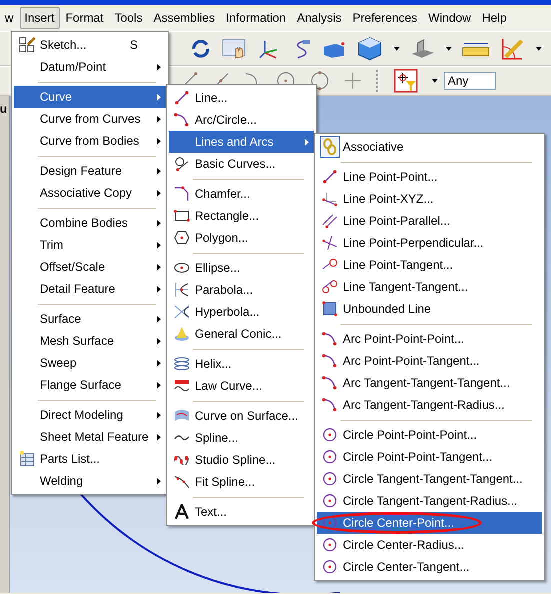 This screenshot has height=594, width=551. What do you see at coordinates (330, 243) in the screenshot?
I see `crossing-lines-icon` at bounding box center [330, 243].